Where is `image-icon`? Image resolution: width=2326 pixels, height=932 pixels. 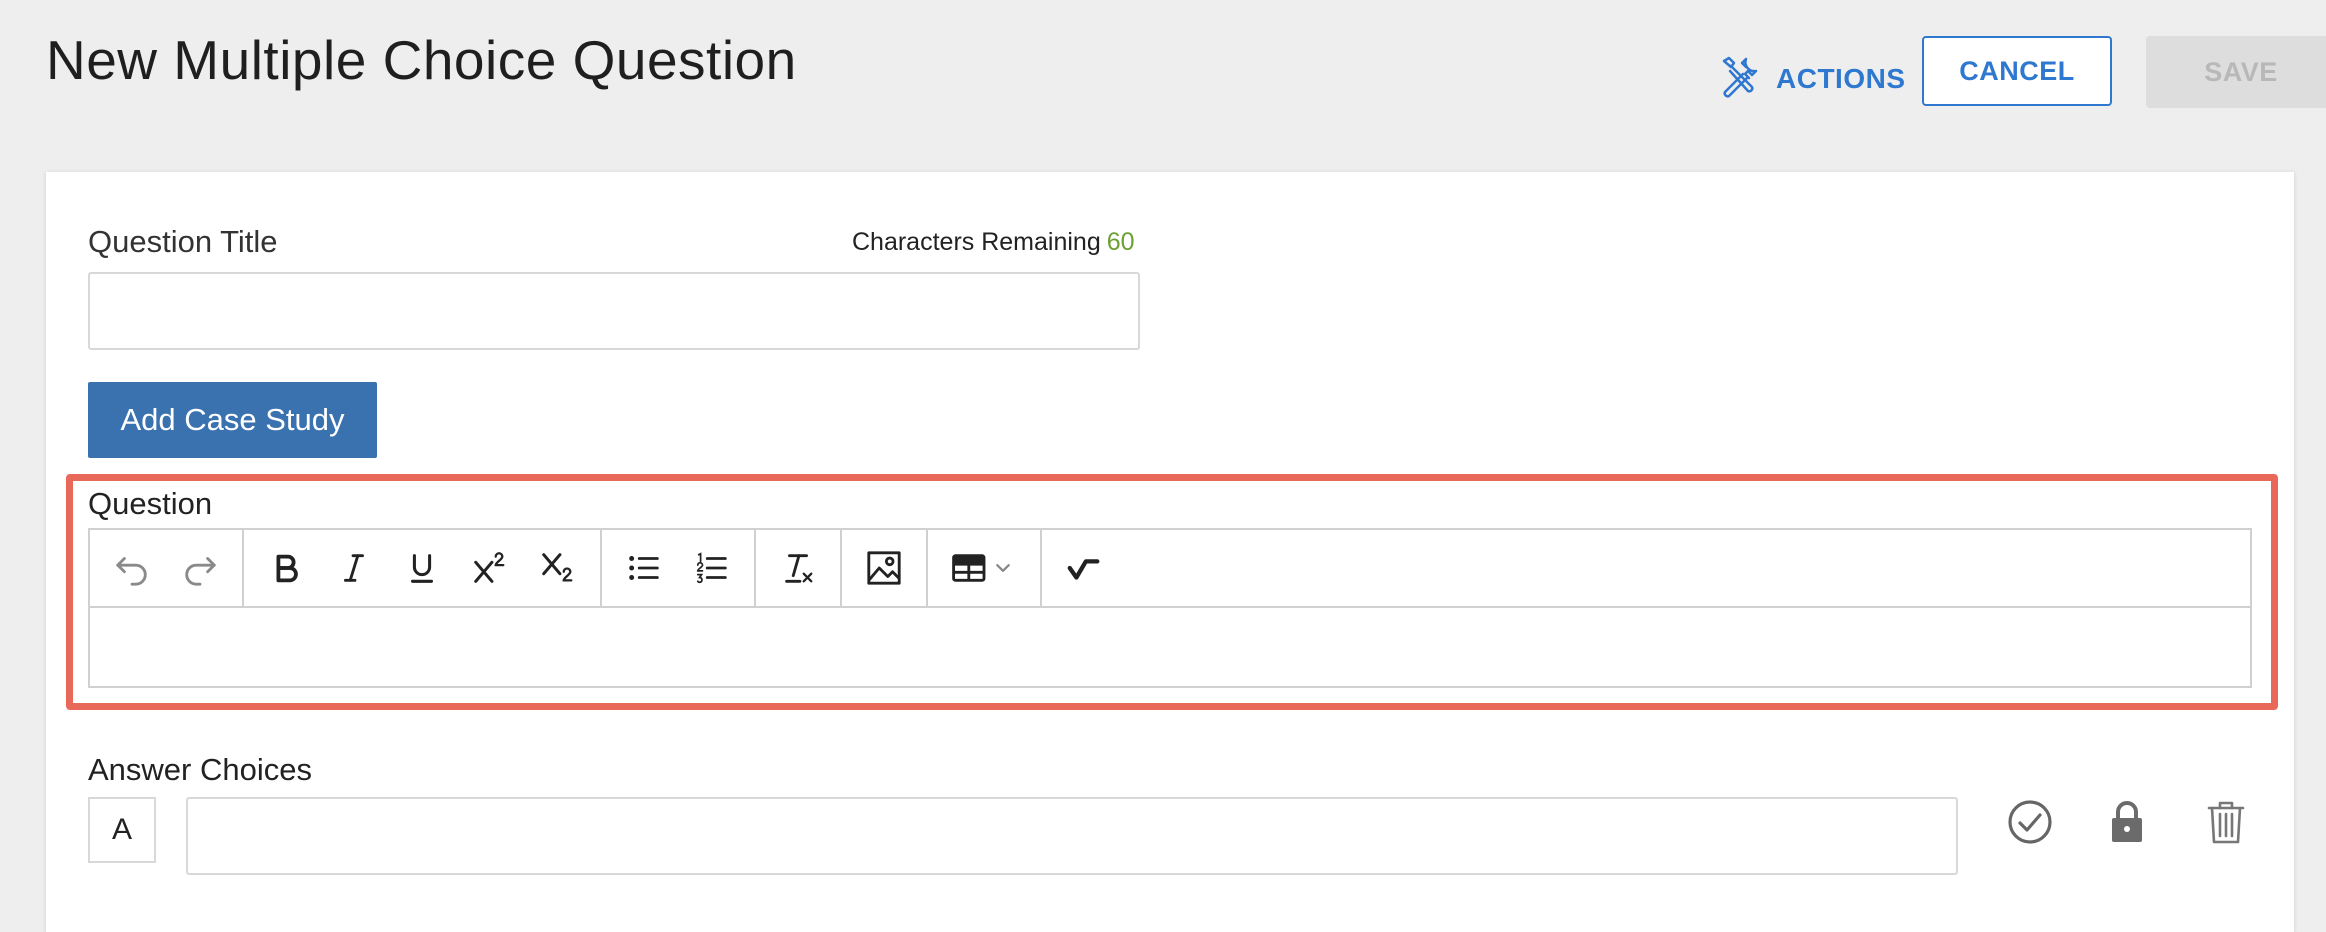
image-icon is located at coordinates (884, 568).